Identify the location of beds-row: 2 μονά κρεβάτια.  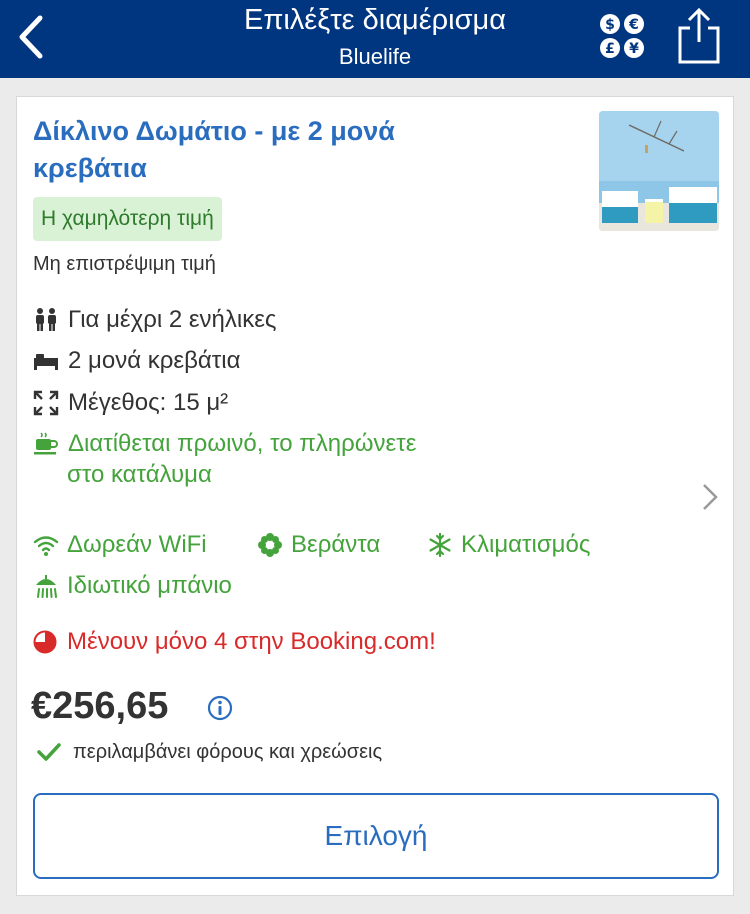
(136, 361).